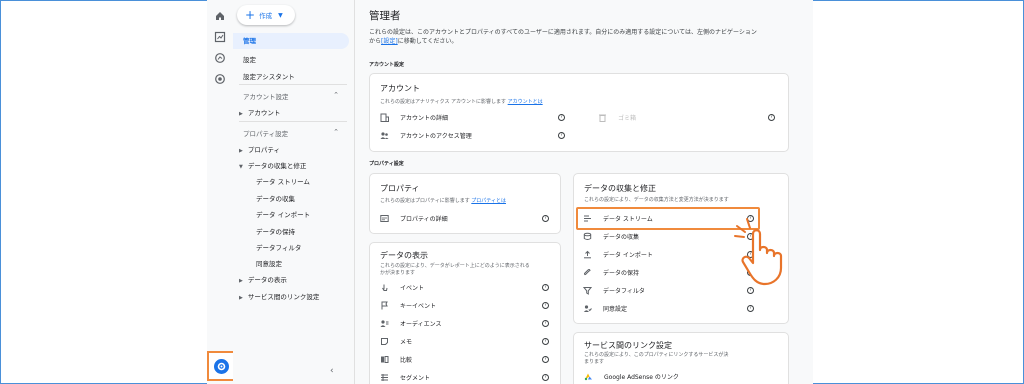 The height and width of the screenshot is (384, 1024). Describe the element at coordinates (385, 16) in the screenshot. I see `page-title: 管理者` at that location.